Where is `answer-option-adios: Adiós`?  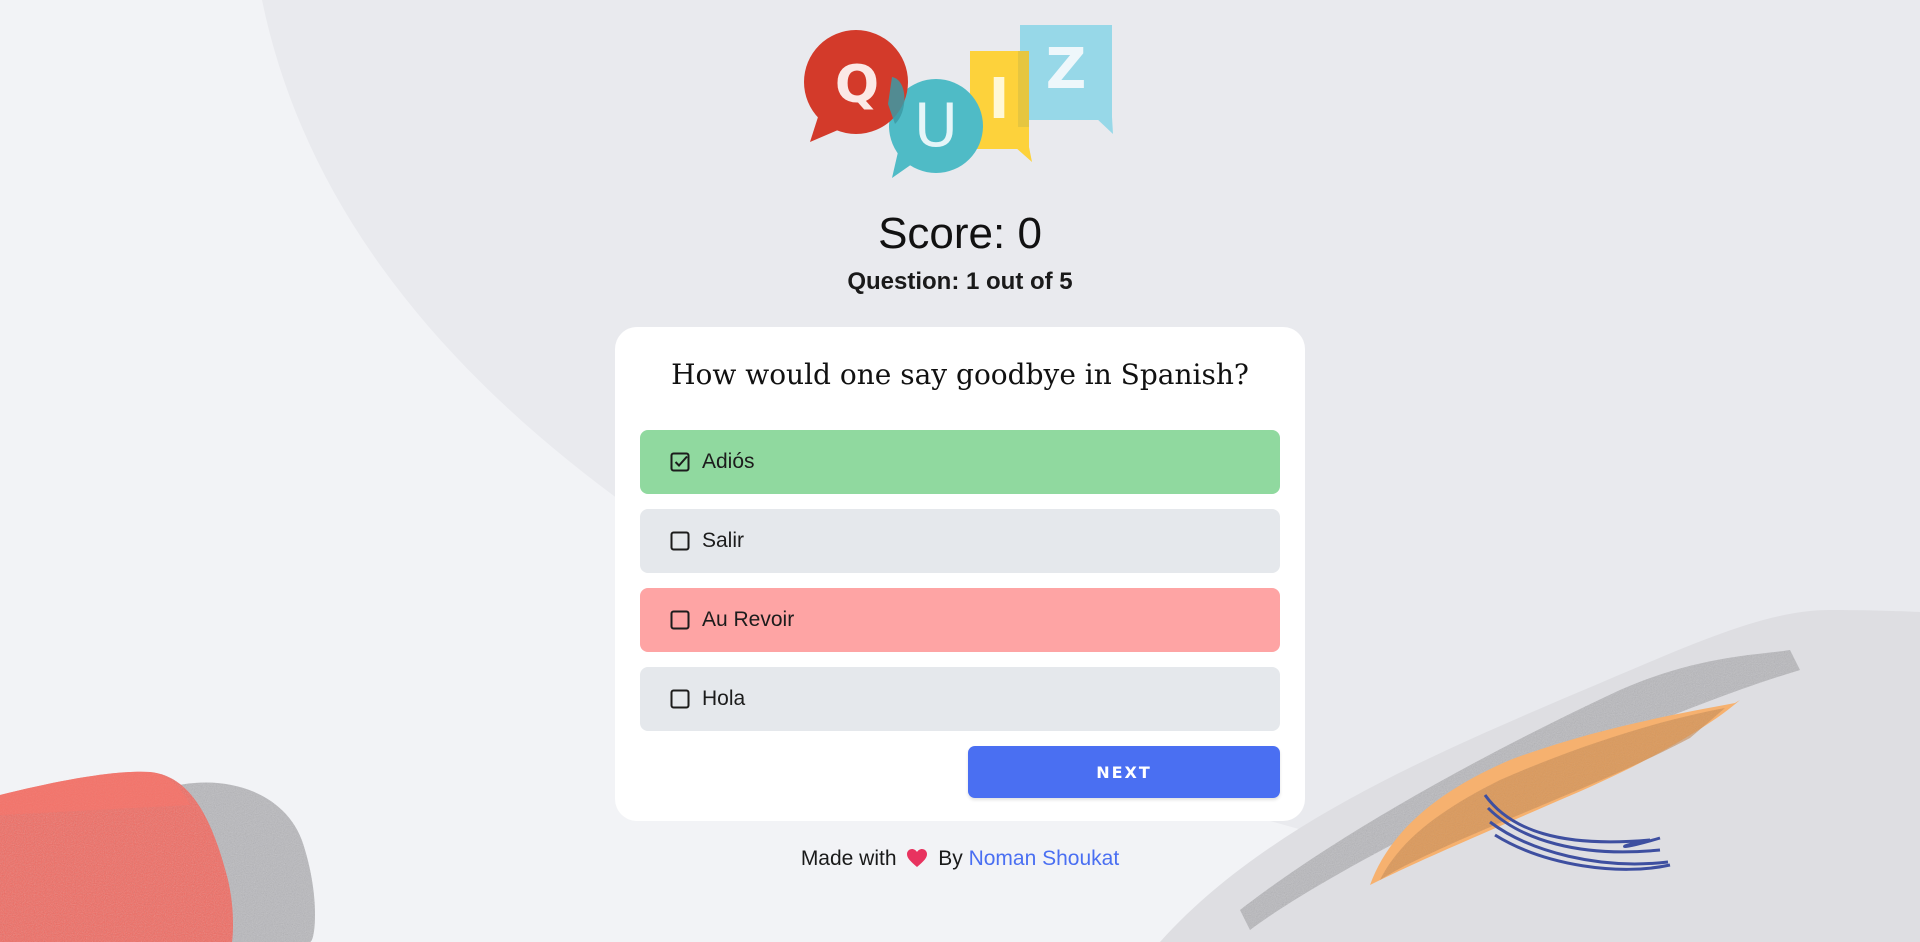
answer-option-adios: Adiós is located at coordinates (960, 462).